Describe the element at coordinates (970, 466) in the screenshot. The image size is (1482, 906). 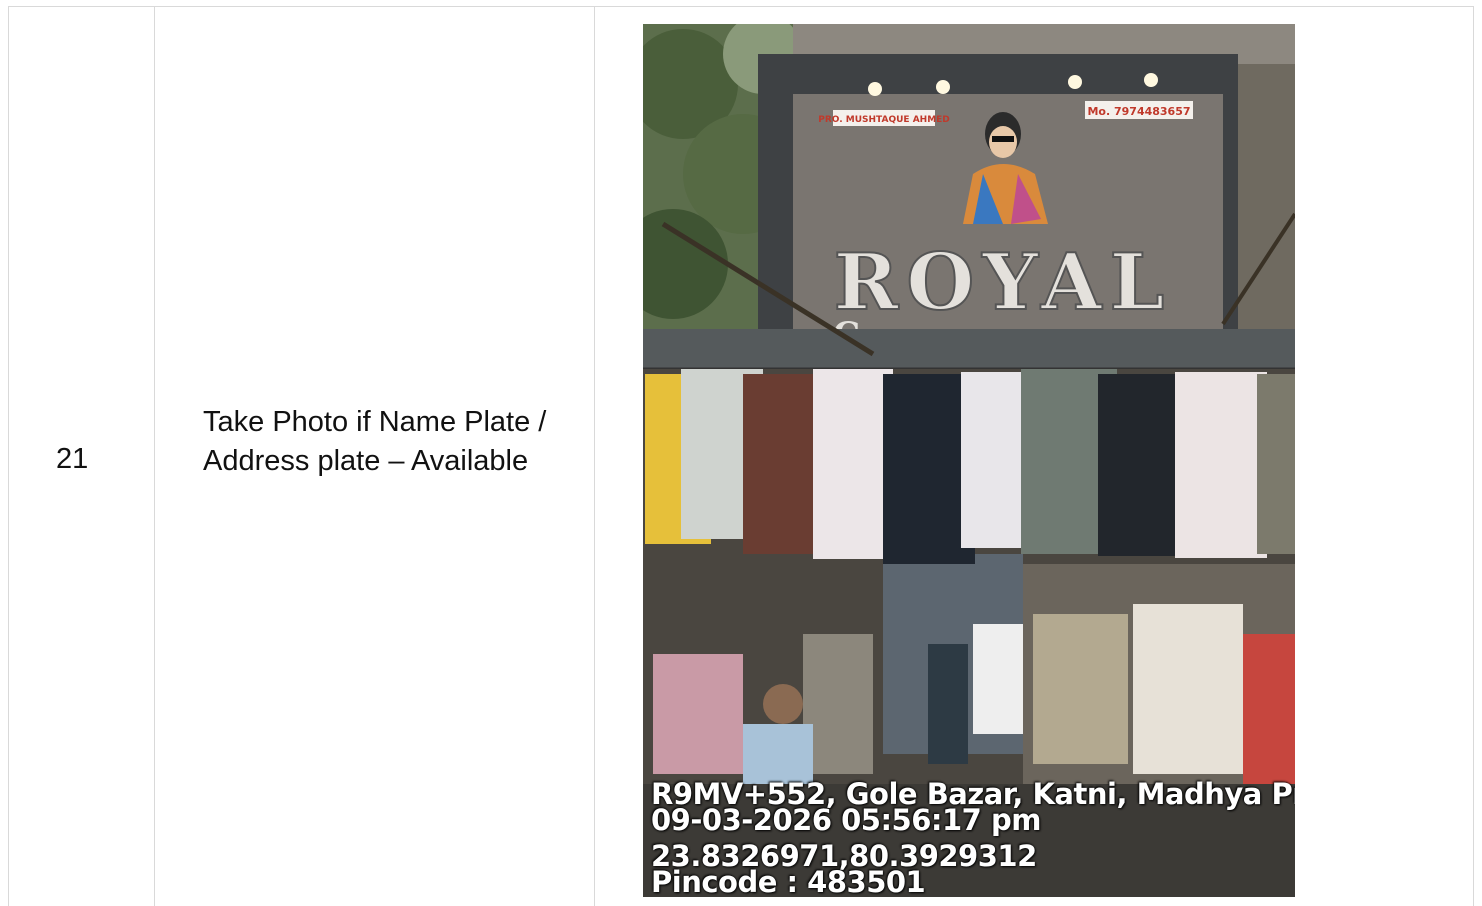
I see `hanging-shirts` at that location.